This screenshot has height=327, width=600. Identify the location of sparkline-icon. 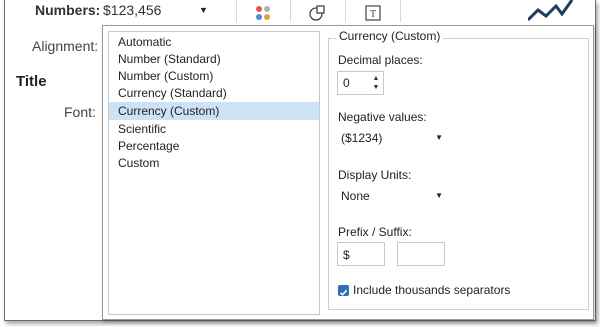
(551, 11).